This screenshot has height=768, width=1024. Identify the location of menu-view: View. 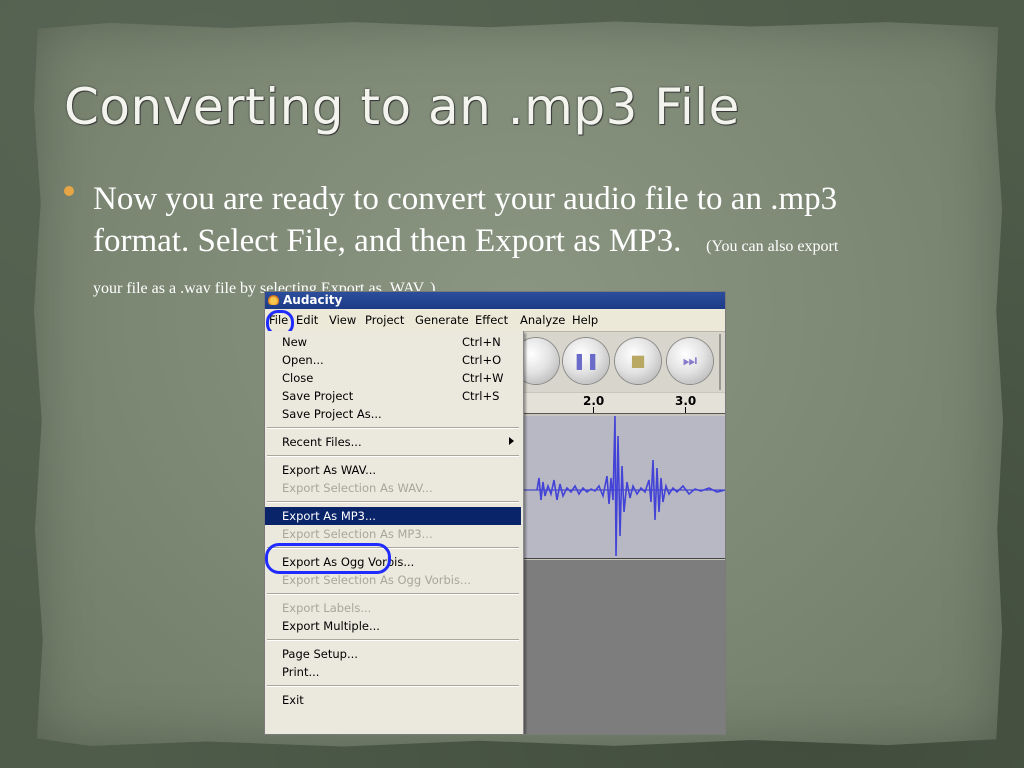
(342, 320).